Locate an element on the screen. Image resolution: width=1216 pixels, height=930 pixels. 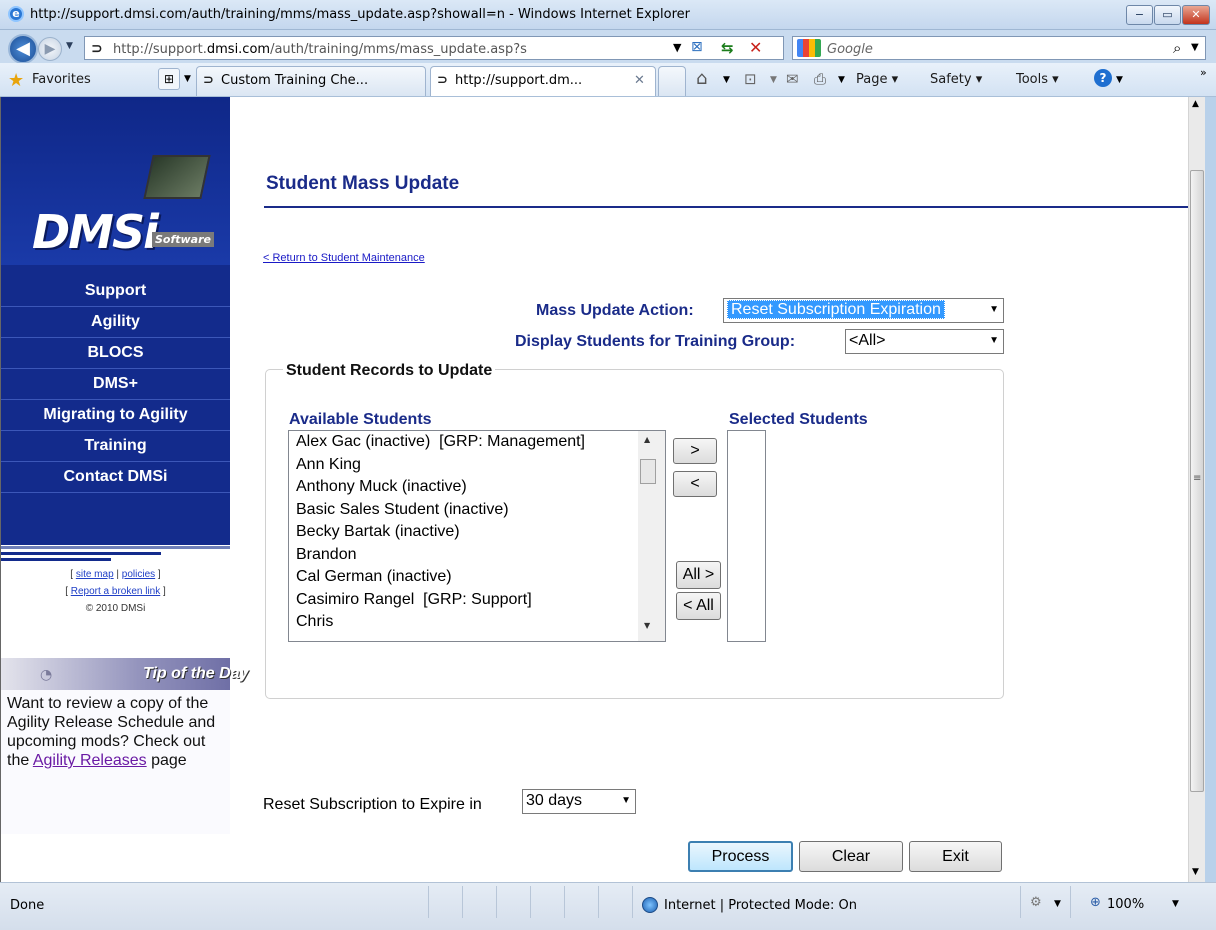
available-list-scrollbar: ▲ ▼ is located at coordinates (651, 536).